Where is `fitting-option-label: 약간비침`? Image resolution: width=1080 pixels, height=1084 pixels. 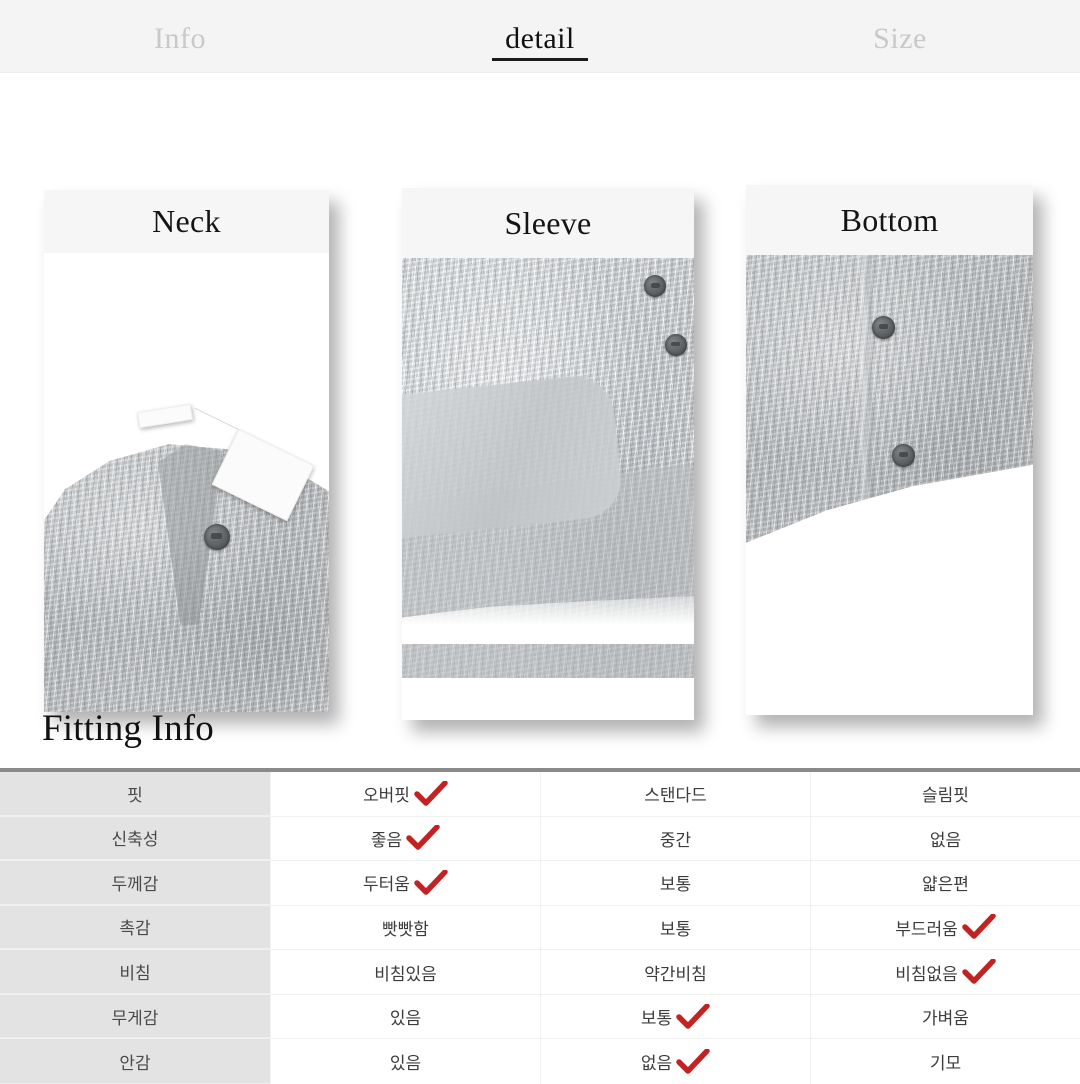
fitting-option-label: 약간비침 is located at coordinates (675, 974).